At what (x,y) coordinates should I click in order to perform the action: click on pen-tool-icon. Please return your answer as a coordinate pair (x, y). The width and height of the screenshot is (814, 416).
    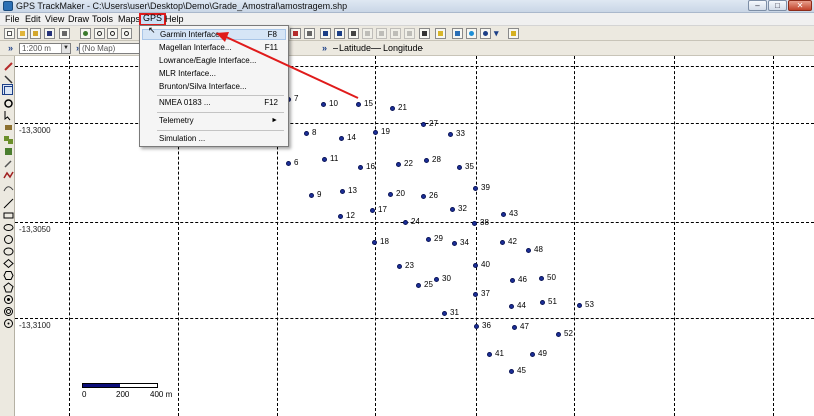
    Looking at the image, I should click on (7, 65).